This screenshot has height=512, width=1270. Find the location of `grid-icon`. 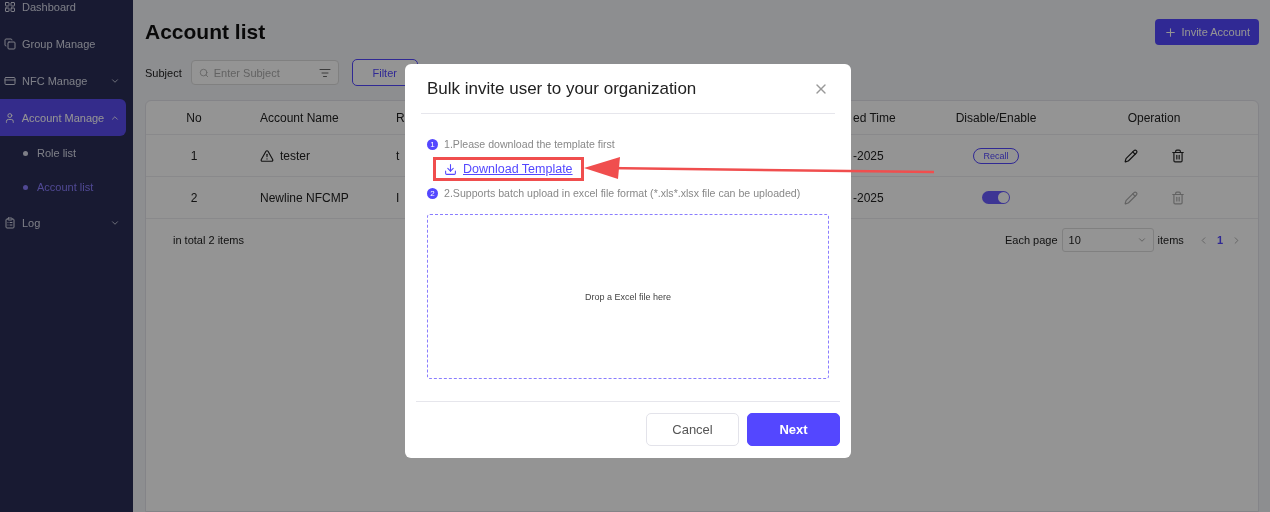

grid-icon is located at coordinates (10, 6).